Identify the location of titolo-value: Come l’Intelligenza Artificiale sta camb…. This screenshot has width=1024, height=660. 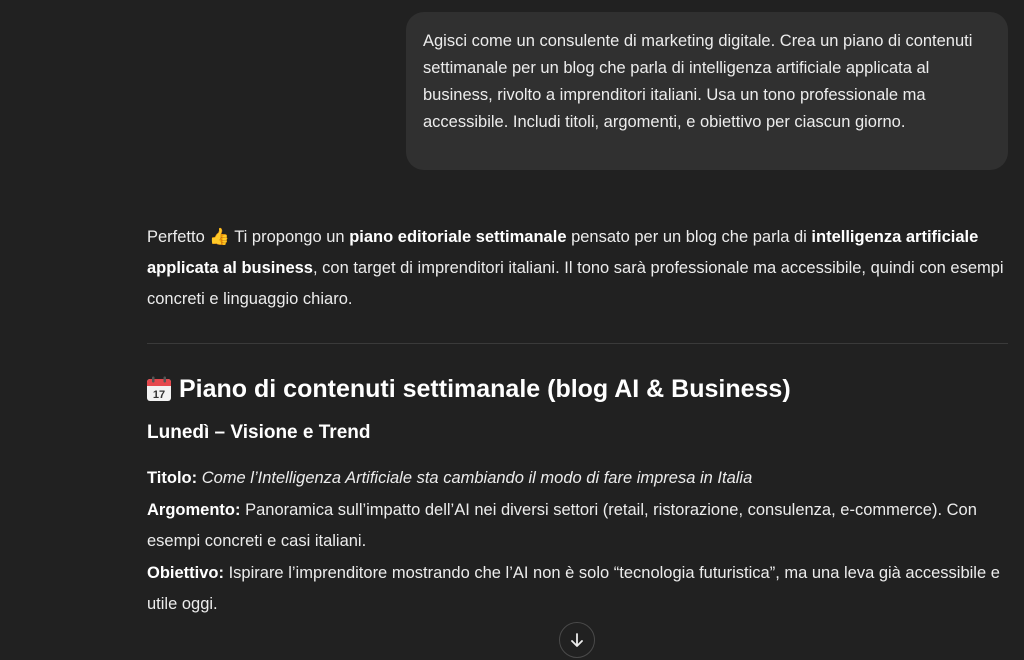
(477, 478).